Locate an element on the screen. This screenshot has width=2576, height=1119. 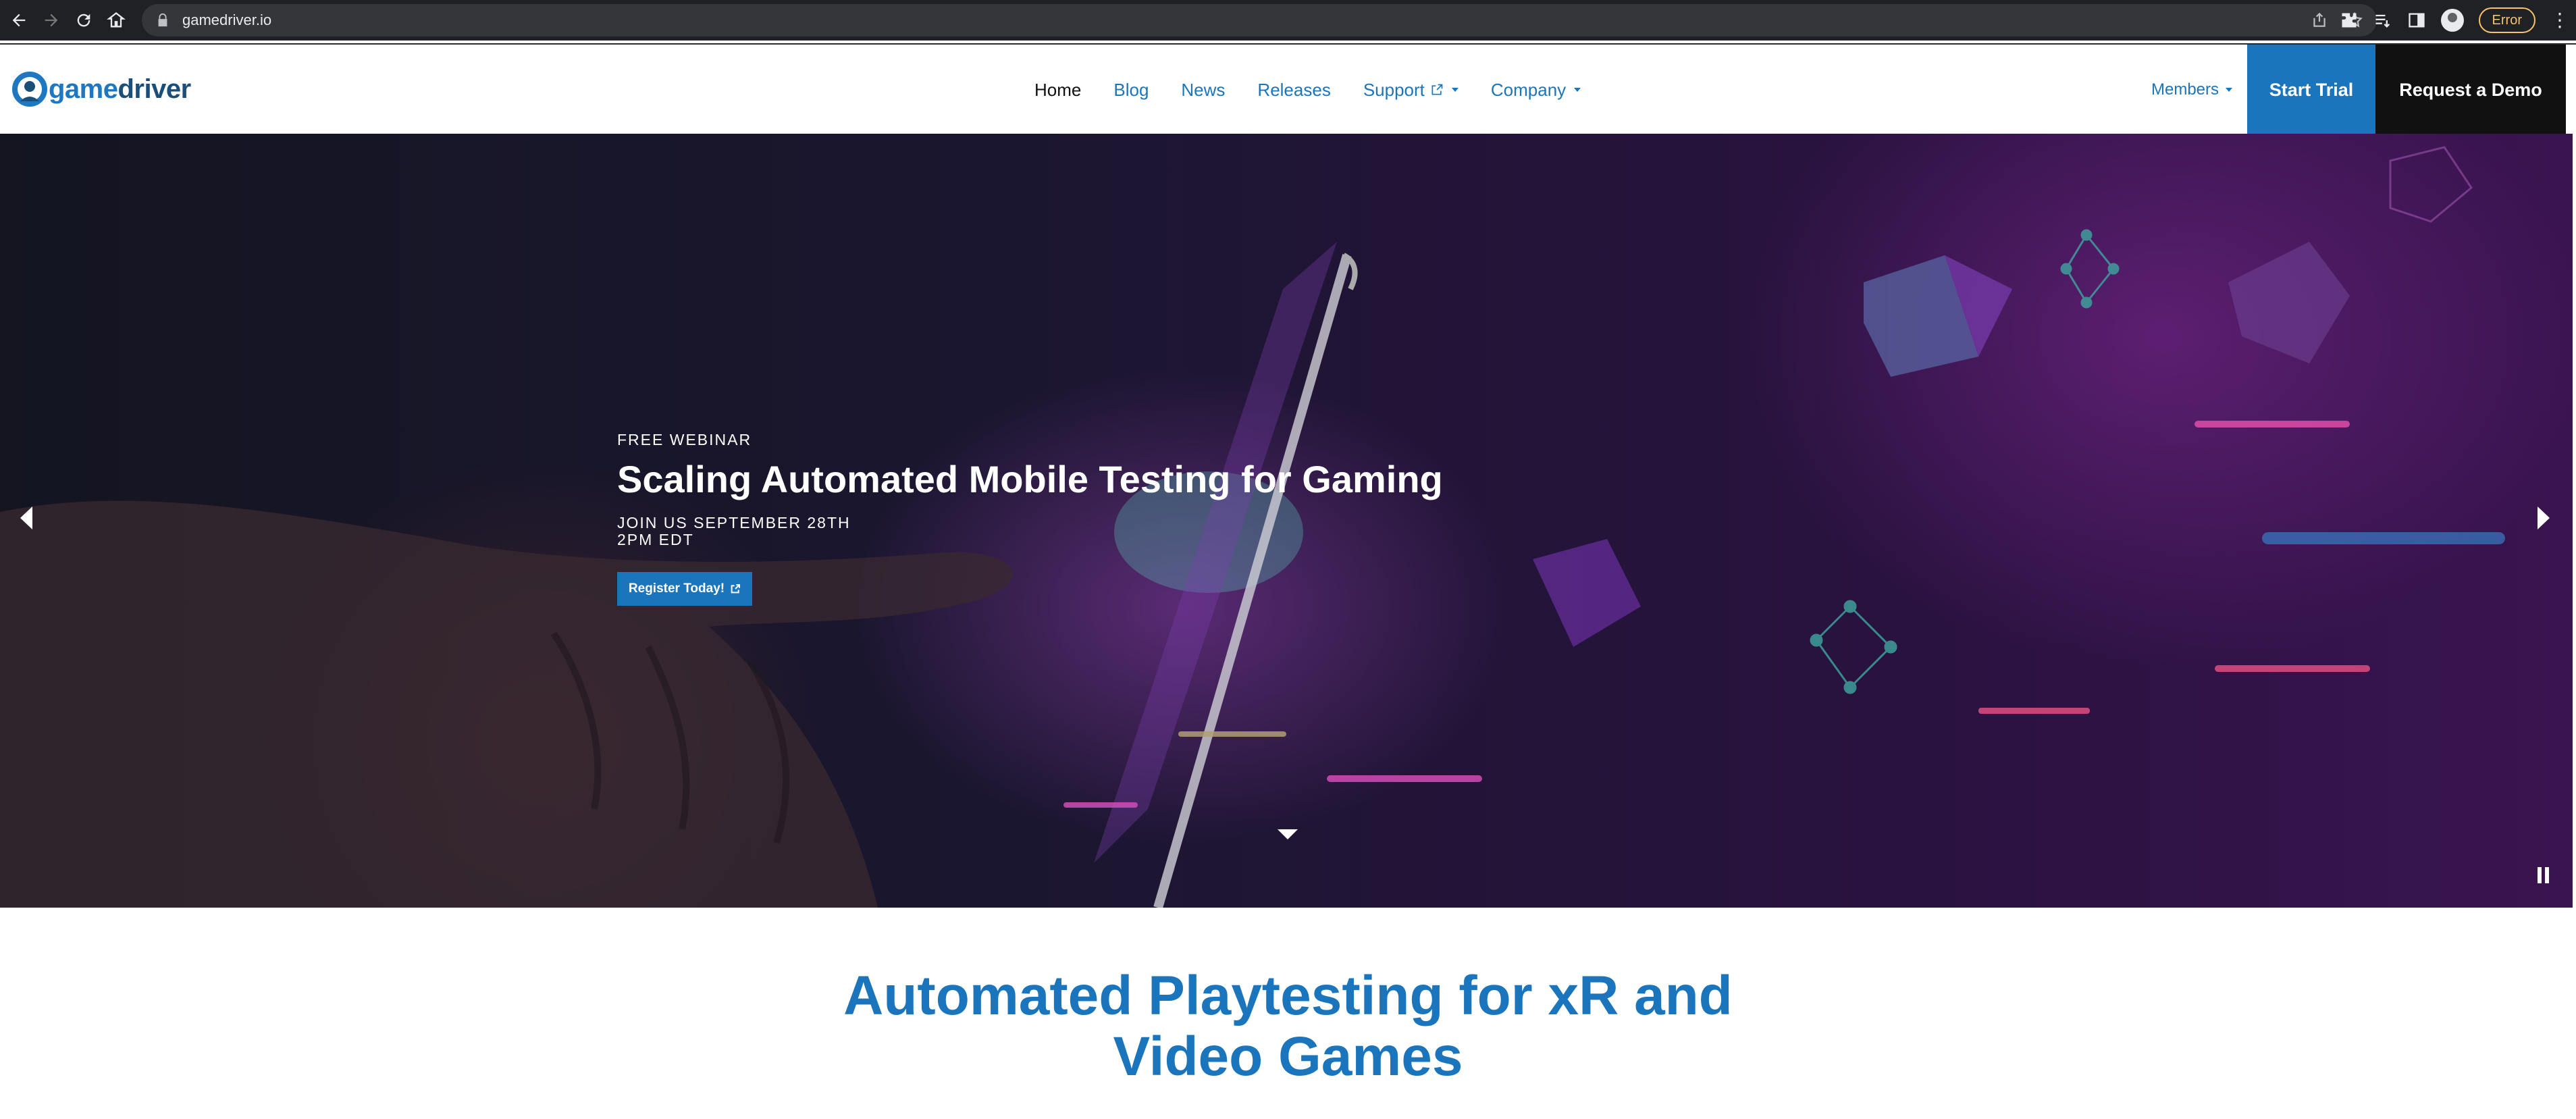
url-text: gamedriver.io is located at coordinates (227, 19).